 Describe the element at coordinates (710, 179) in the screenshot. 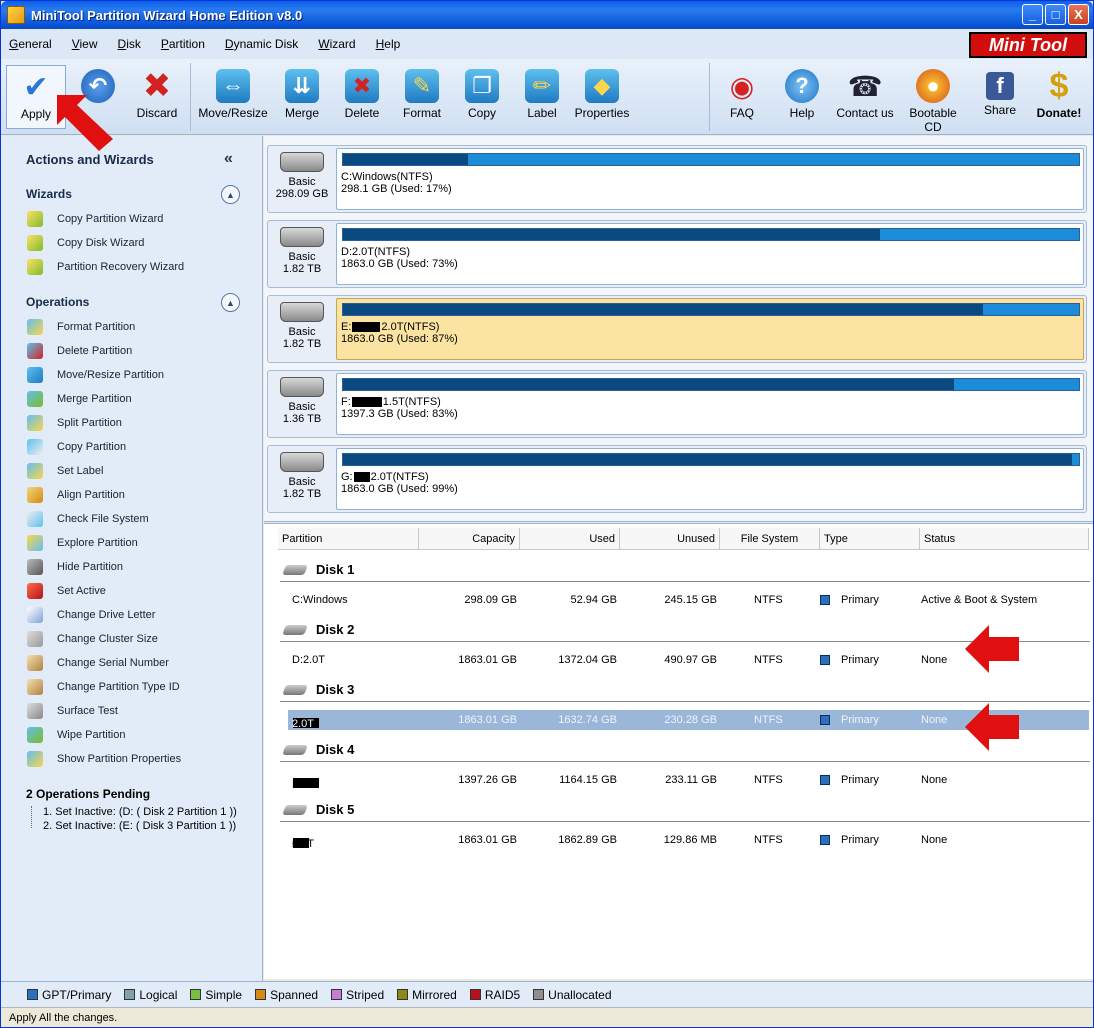

I see `disk-map-partition: C:Windows(NTFS) 298.1 GB (Used: 17%)` at that location.